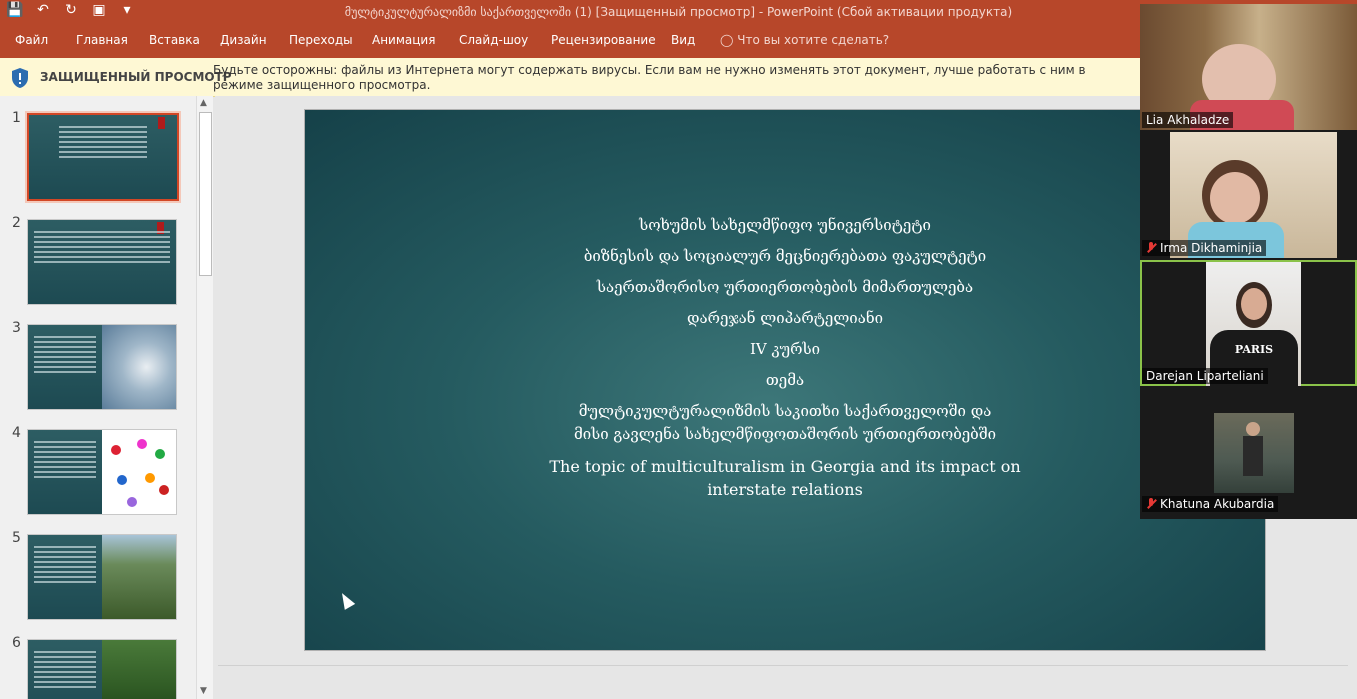 The width and height of the screenshot is (1357, 699). I want to click on tab-insert: Вставка, so click(174, 40).